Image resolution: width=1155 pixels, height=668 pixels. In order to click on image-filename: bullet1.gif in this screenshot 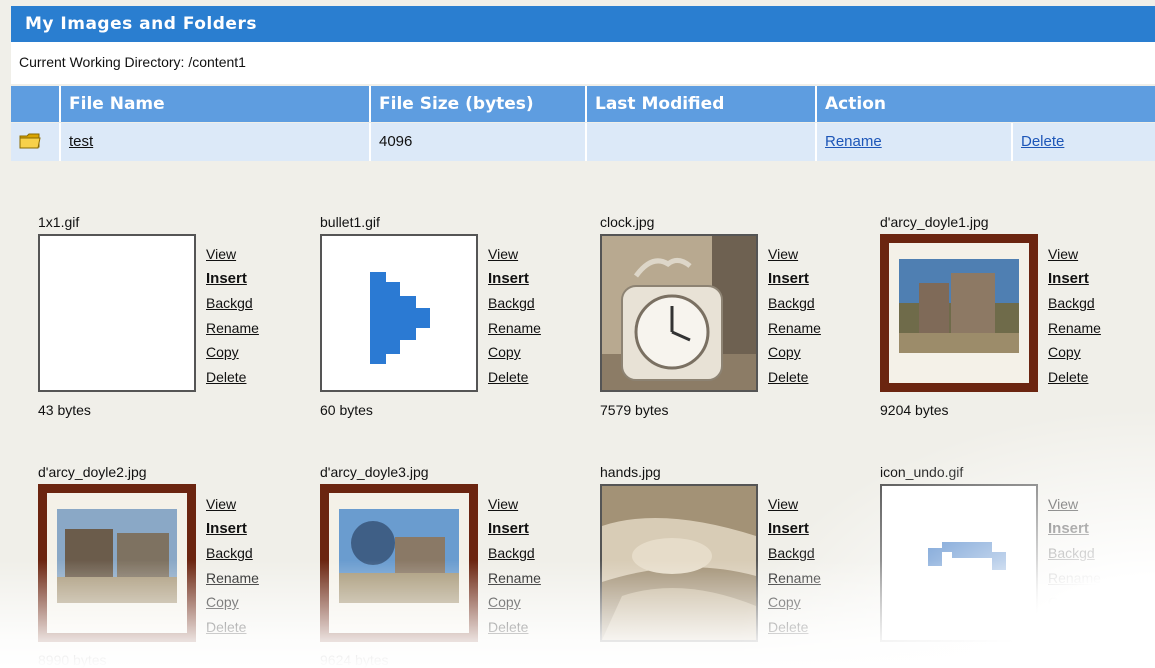, I will do `click(350, 222)`.